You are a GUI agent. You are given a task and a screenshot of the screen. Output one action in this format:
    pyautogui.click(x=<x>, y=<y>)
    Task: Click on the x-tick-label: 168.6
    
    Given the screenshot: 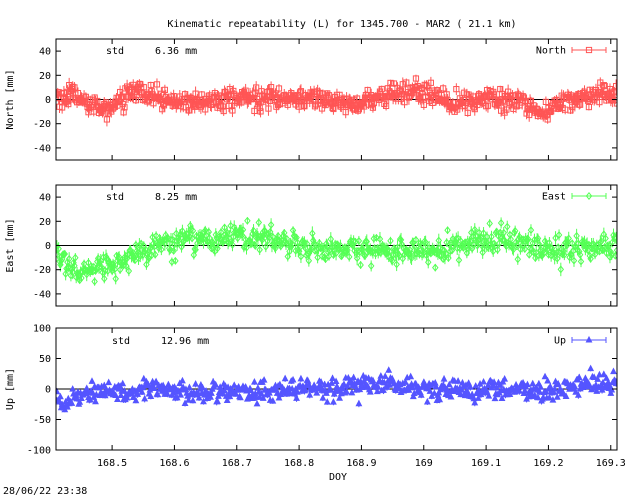 What is the action you would take?
    pyautogui.click(x=174, y=463)
    